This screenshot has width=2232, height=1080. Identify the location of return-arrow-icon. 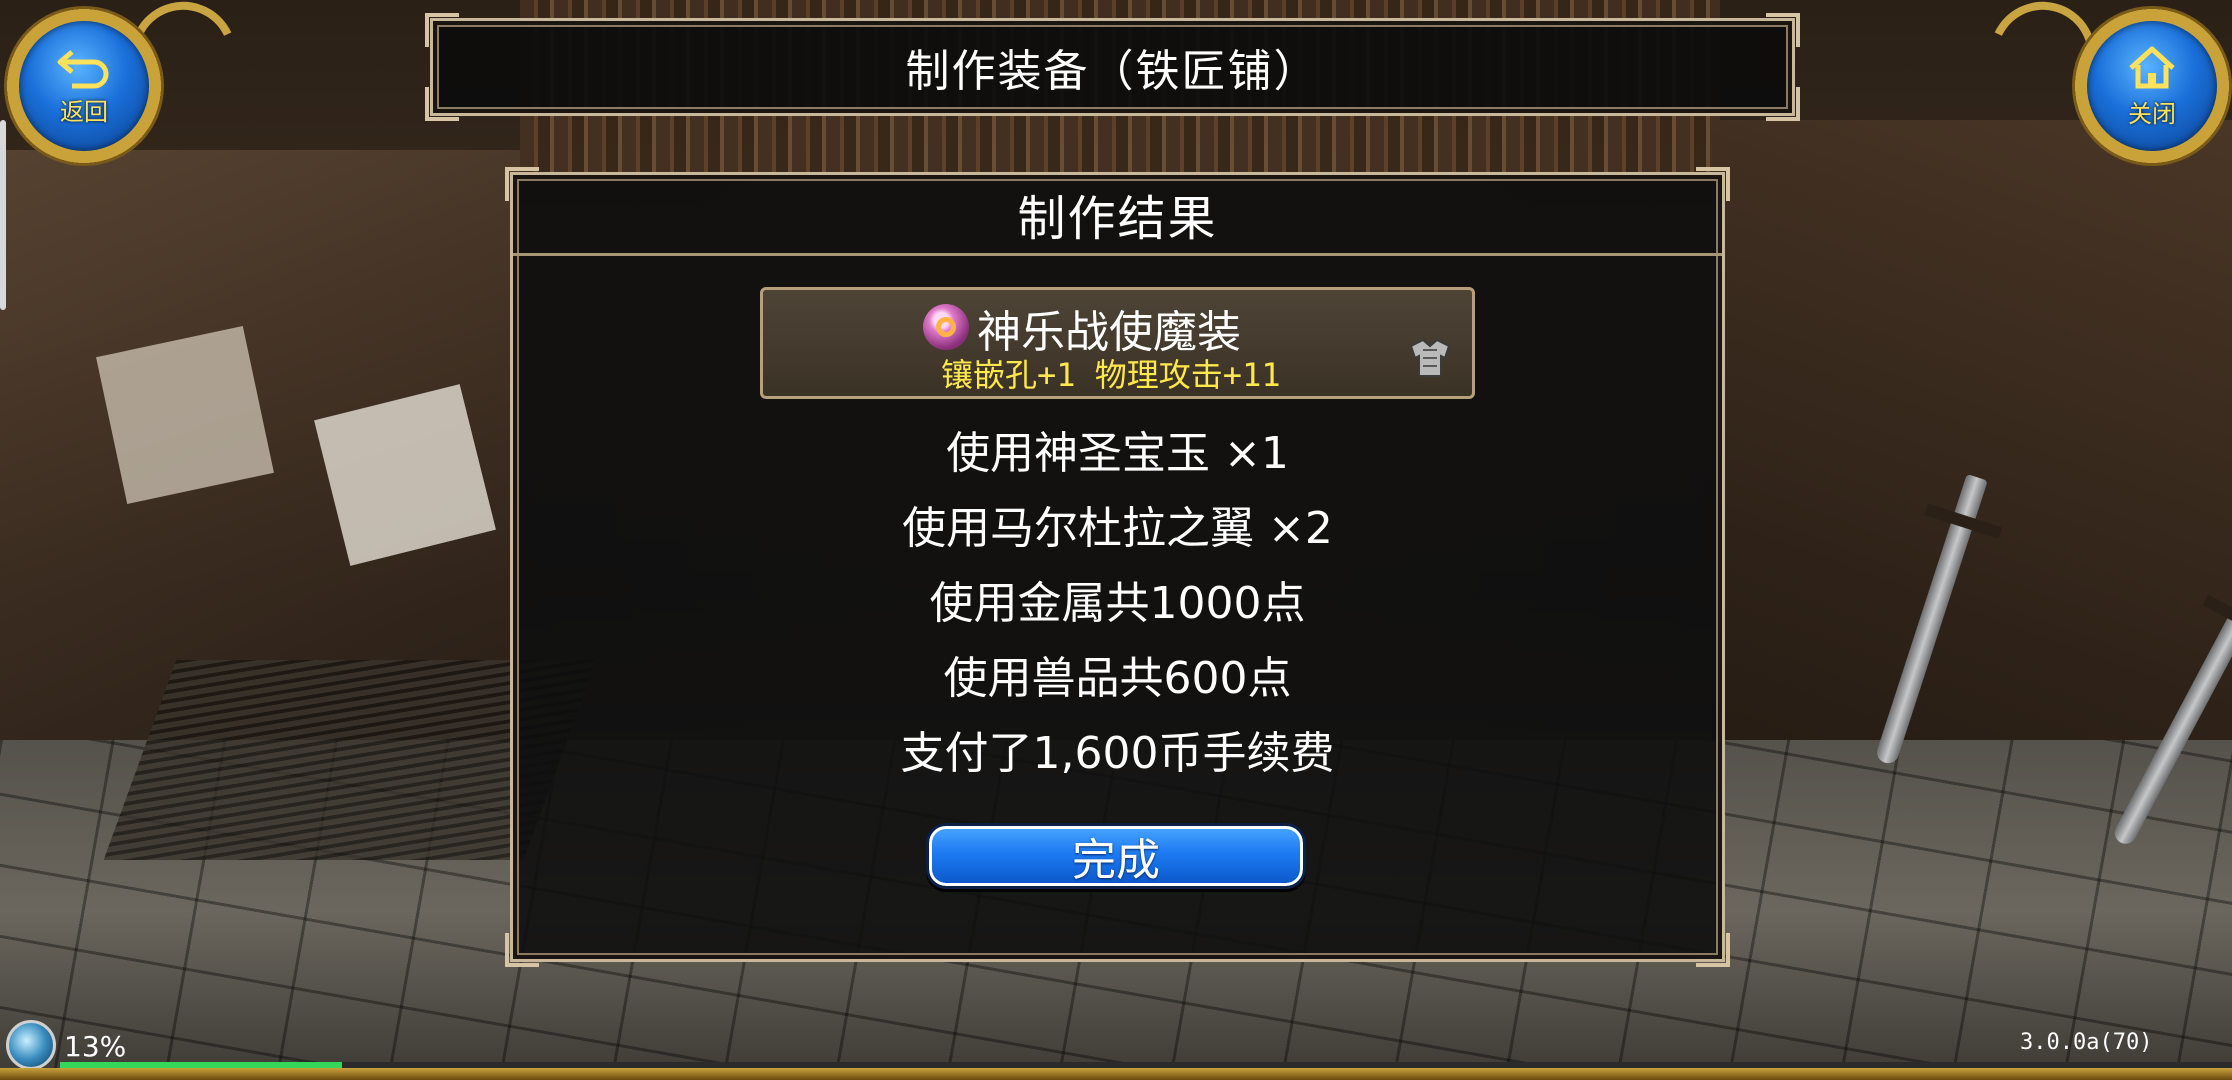
(83, 68).